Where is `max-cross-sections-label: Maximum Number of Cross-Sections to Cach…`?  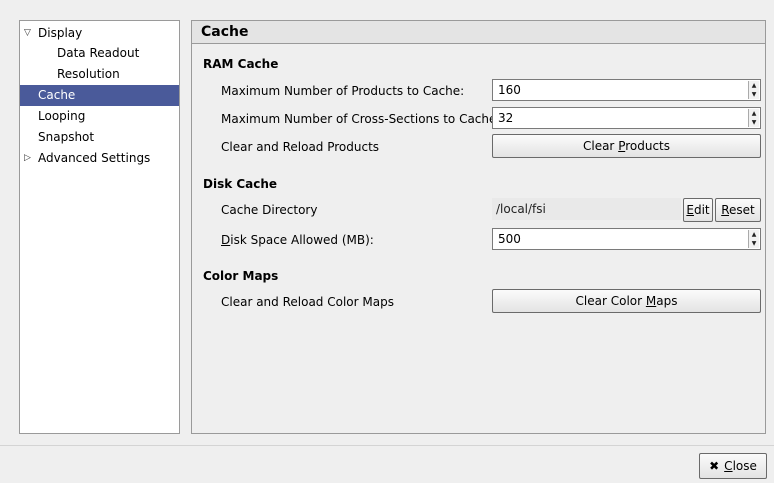
max-cross-sections-label: Maximum Number of Cross-Sections to Cach… is located at coordinates (361, 119).